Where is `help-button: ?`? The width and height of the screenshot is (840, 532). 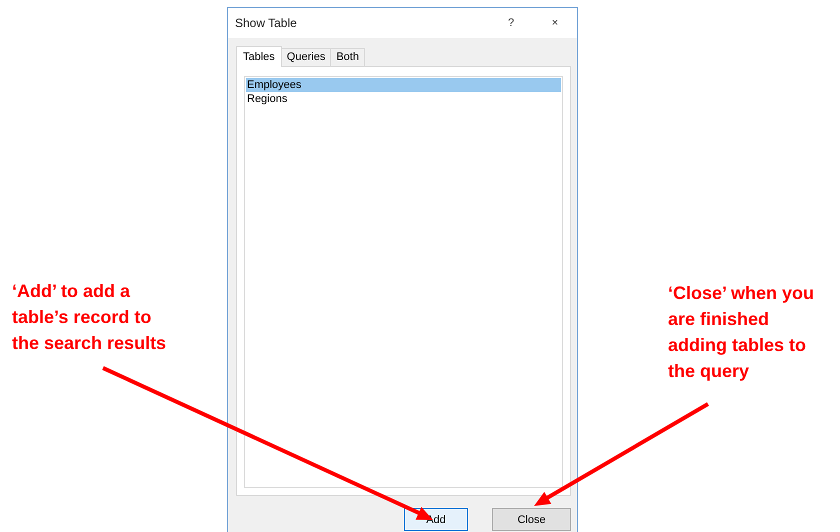 help-button: ? is located at coordinates (511, 23).